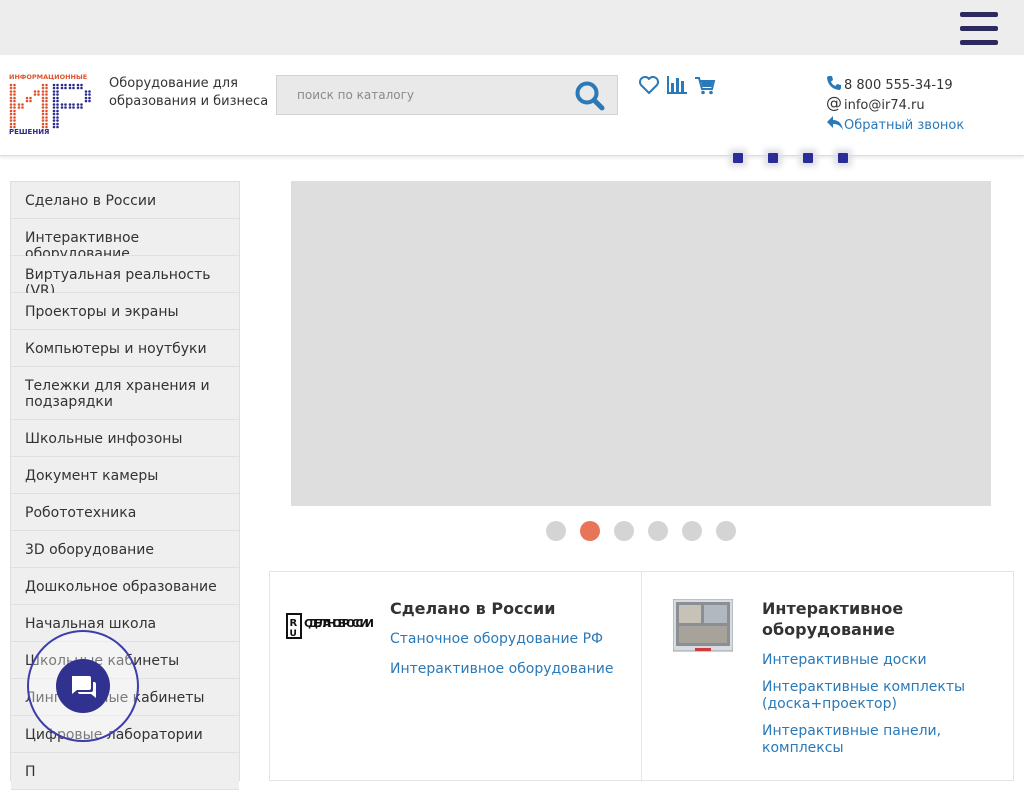  What do you see at coordinates (125, 512) in the screenshot?
I see `sidebar-item-robotics: Робототехника` at bounding box center [125, 512].